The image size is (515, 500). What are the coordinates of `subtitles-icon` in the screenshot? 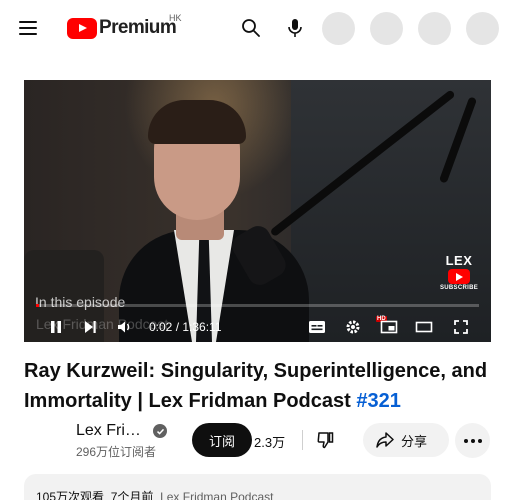 It's located at (317, 327).